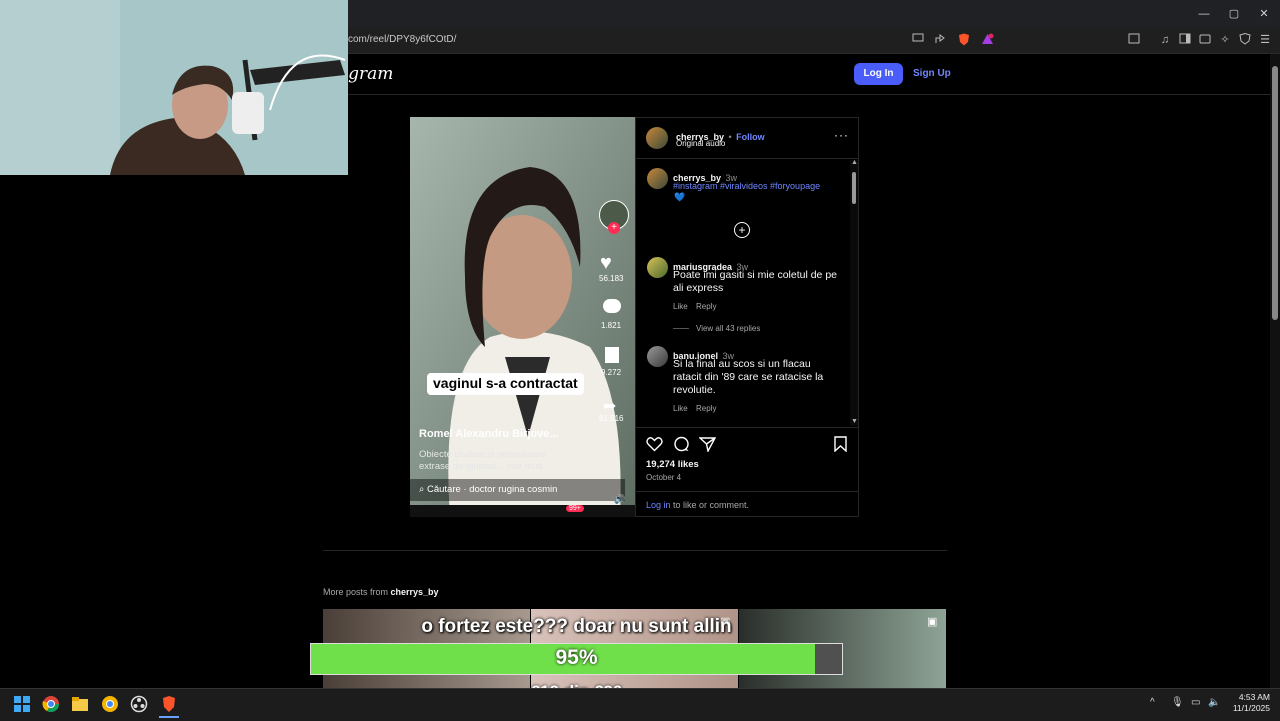 Image resolution: width=1280 pixels, height=721 pixels. Describe the element at coordinates (1195, 702) in the screenshot. I see `network-icon: ▭` at that location.